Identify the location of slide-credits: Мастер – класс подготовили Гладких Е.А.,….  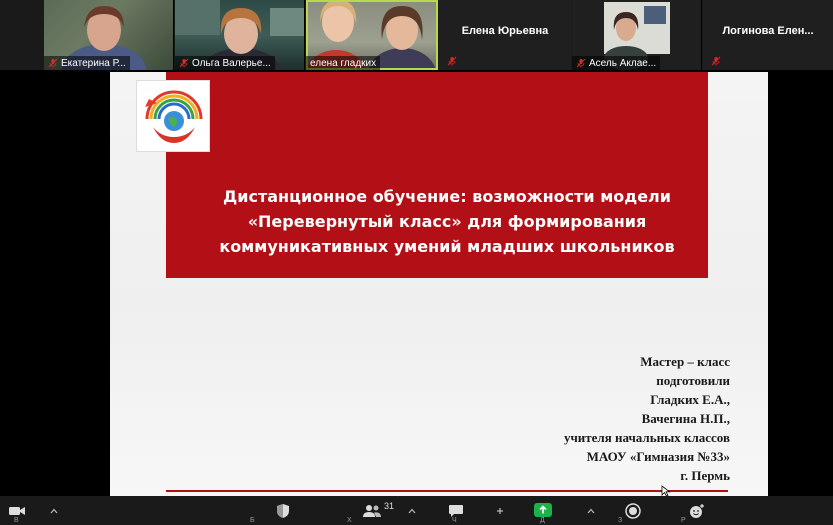
(647, 418).